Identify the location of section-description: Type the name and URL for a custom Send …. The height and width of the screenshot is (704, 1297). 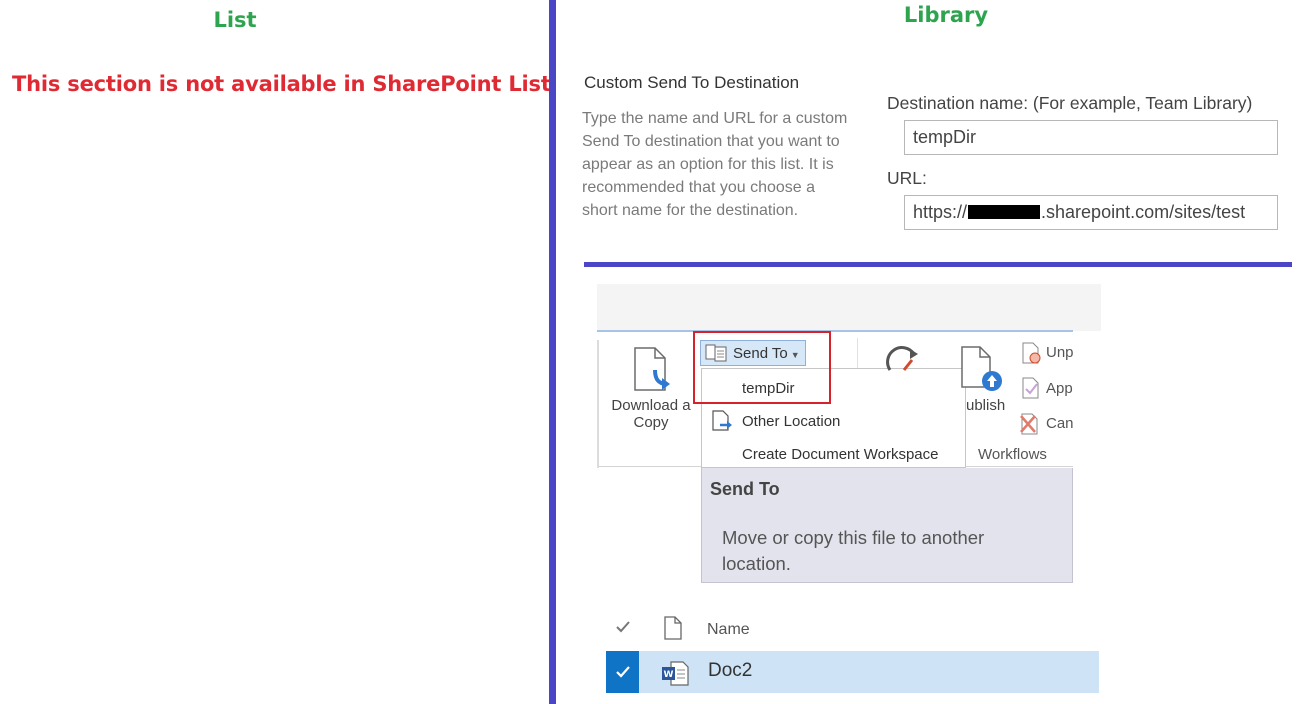
(715, 164).